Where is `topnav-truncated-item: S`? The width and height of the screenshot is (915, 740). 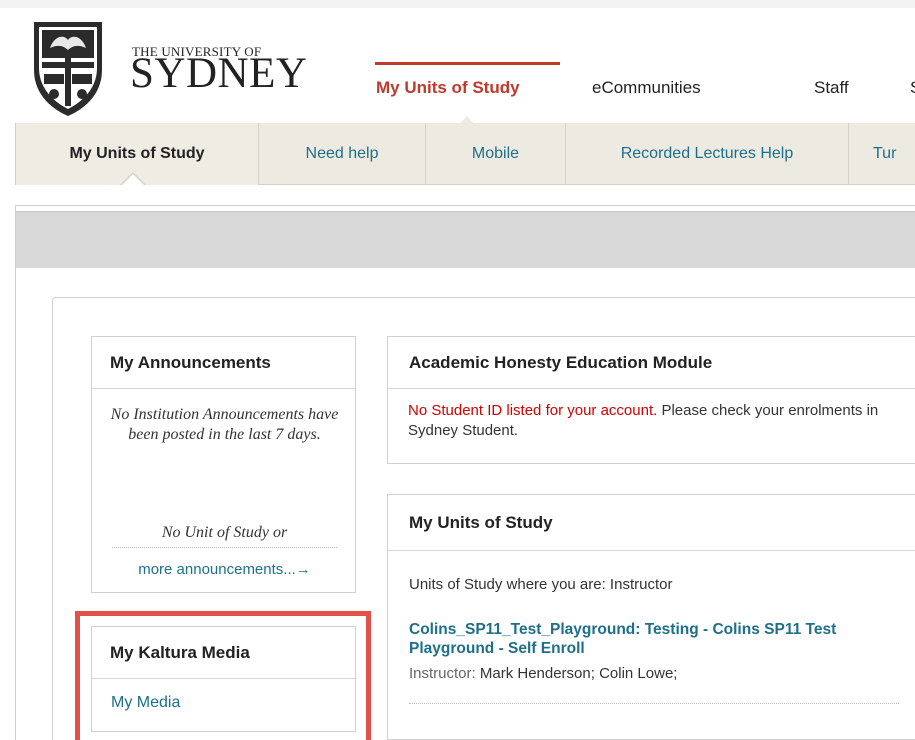 topnav-truncated-item: S is located at coordinates (912, 88).